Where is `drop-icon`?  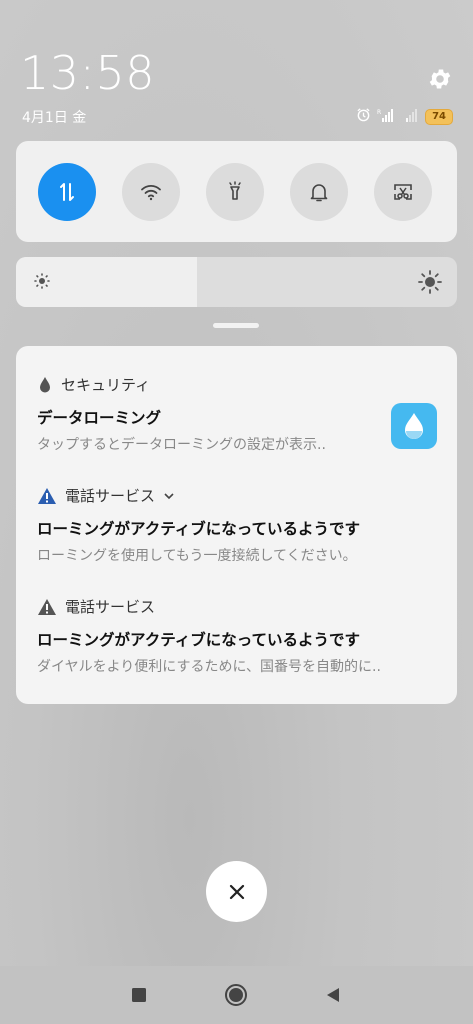 drop-icon is located at coordinates (45, 384).